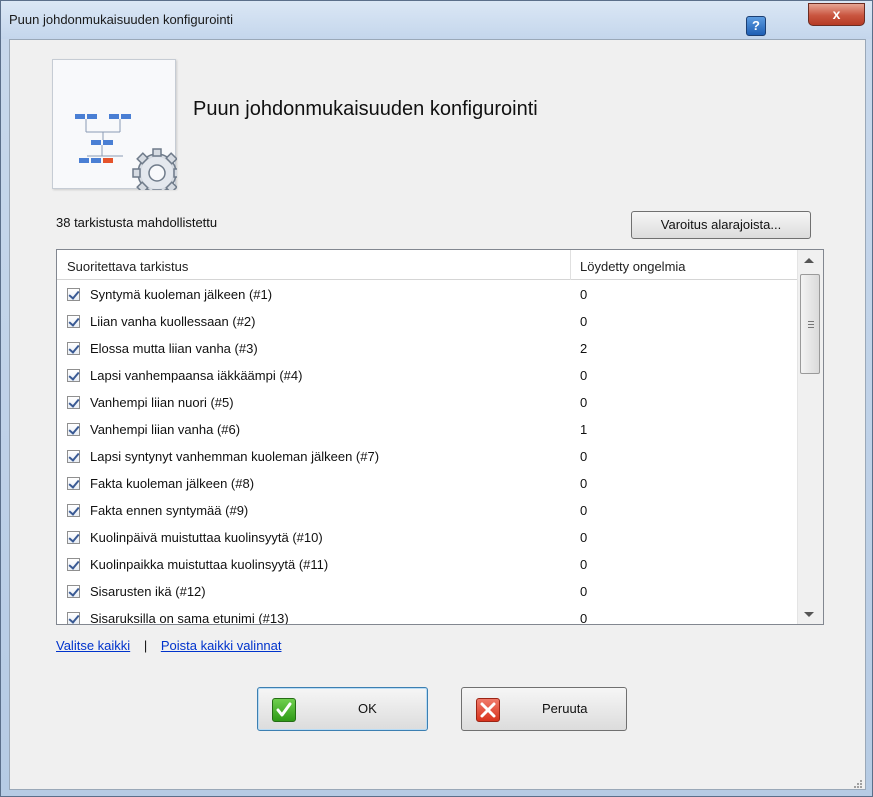  What do you see at coordinates (365, 109) in the screenshot?
I see `page-title: Puun johdonmukaisuuden konfigurointi` at bounding box center [365, 109].